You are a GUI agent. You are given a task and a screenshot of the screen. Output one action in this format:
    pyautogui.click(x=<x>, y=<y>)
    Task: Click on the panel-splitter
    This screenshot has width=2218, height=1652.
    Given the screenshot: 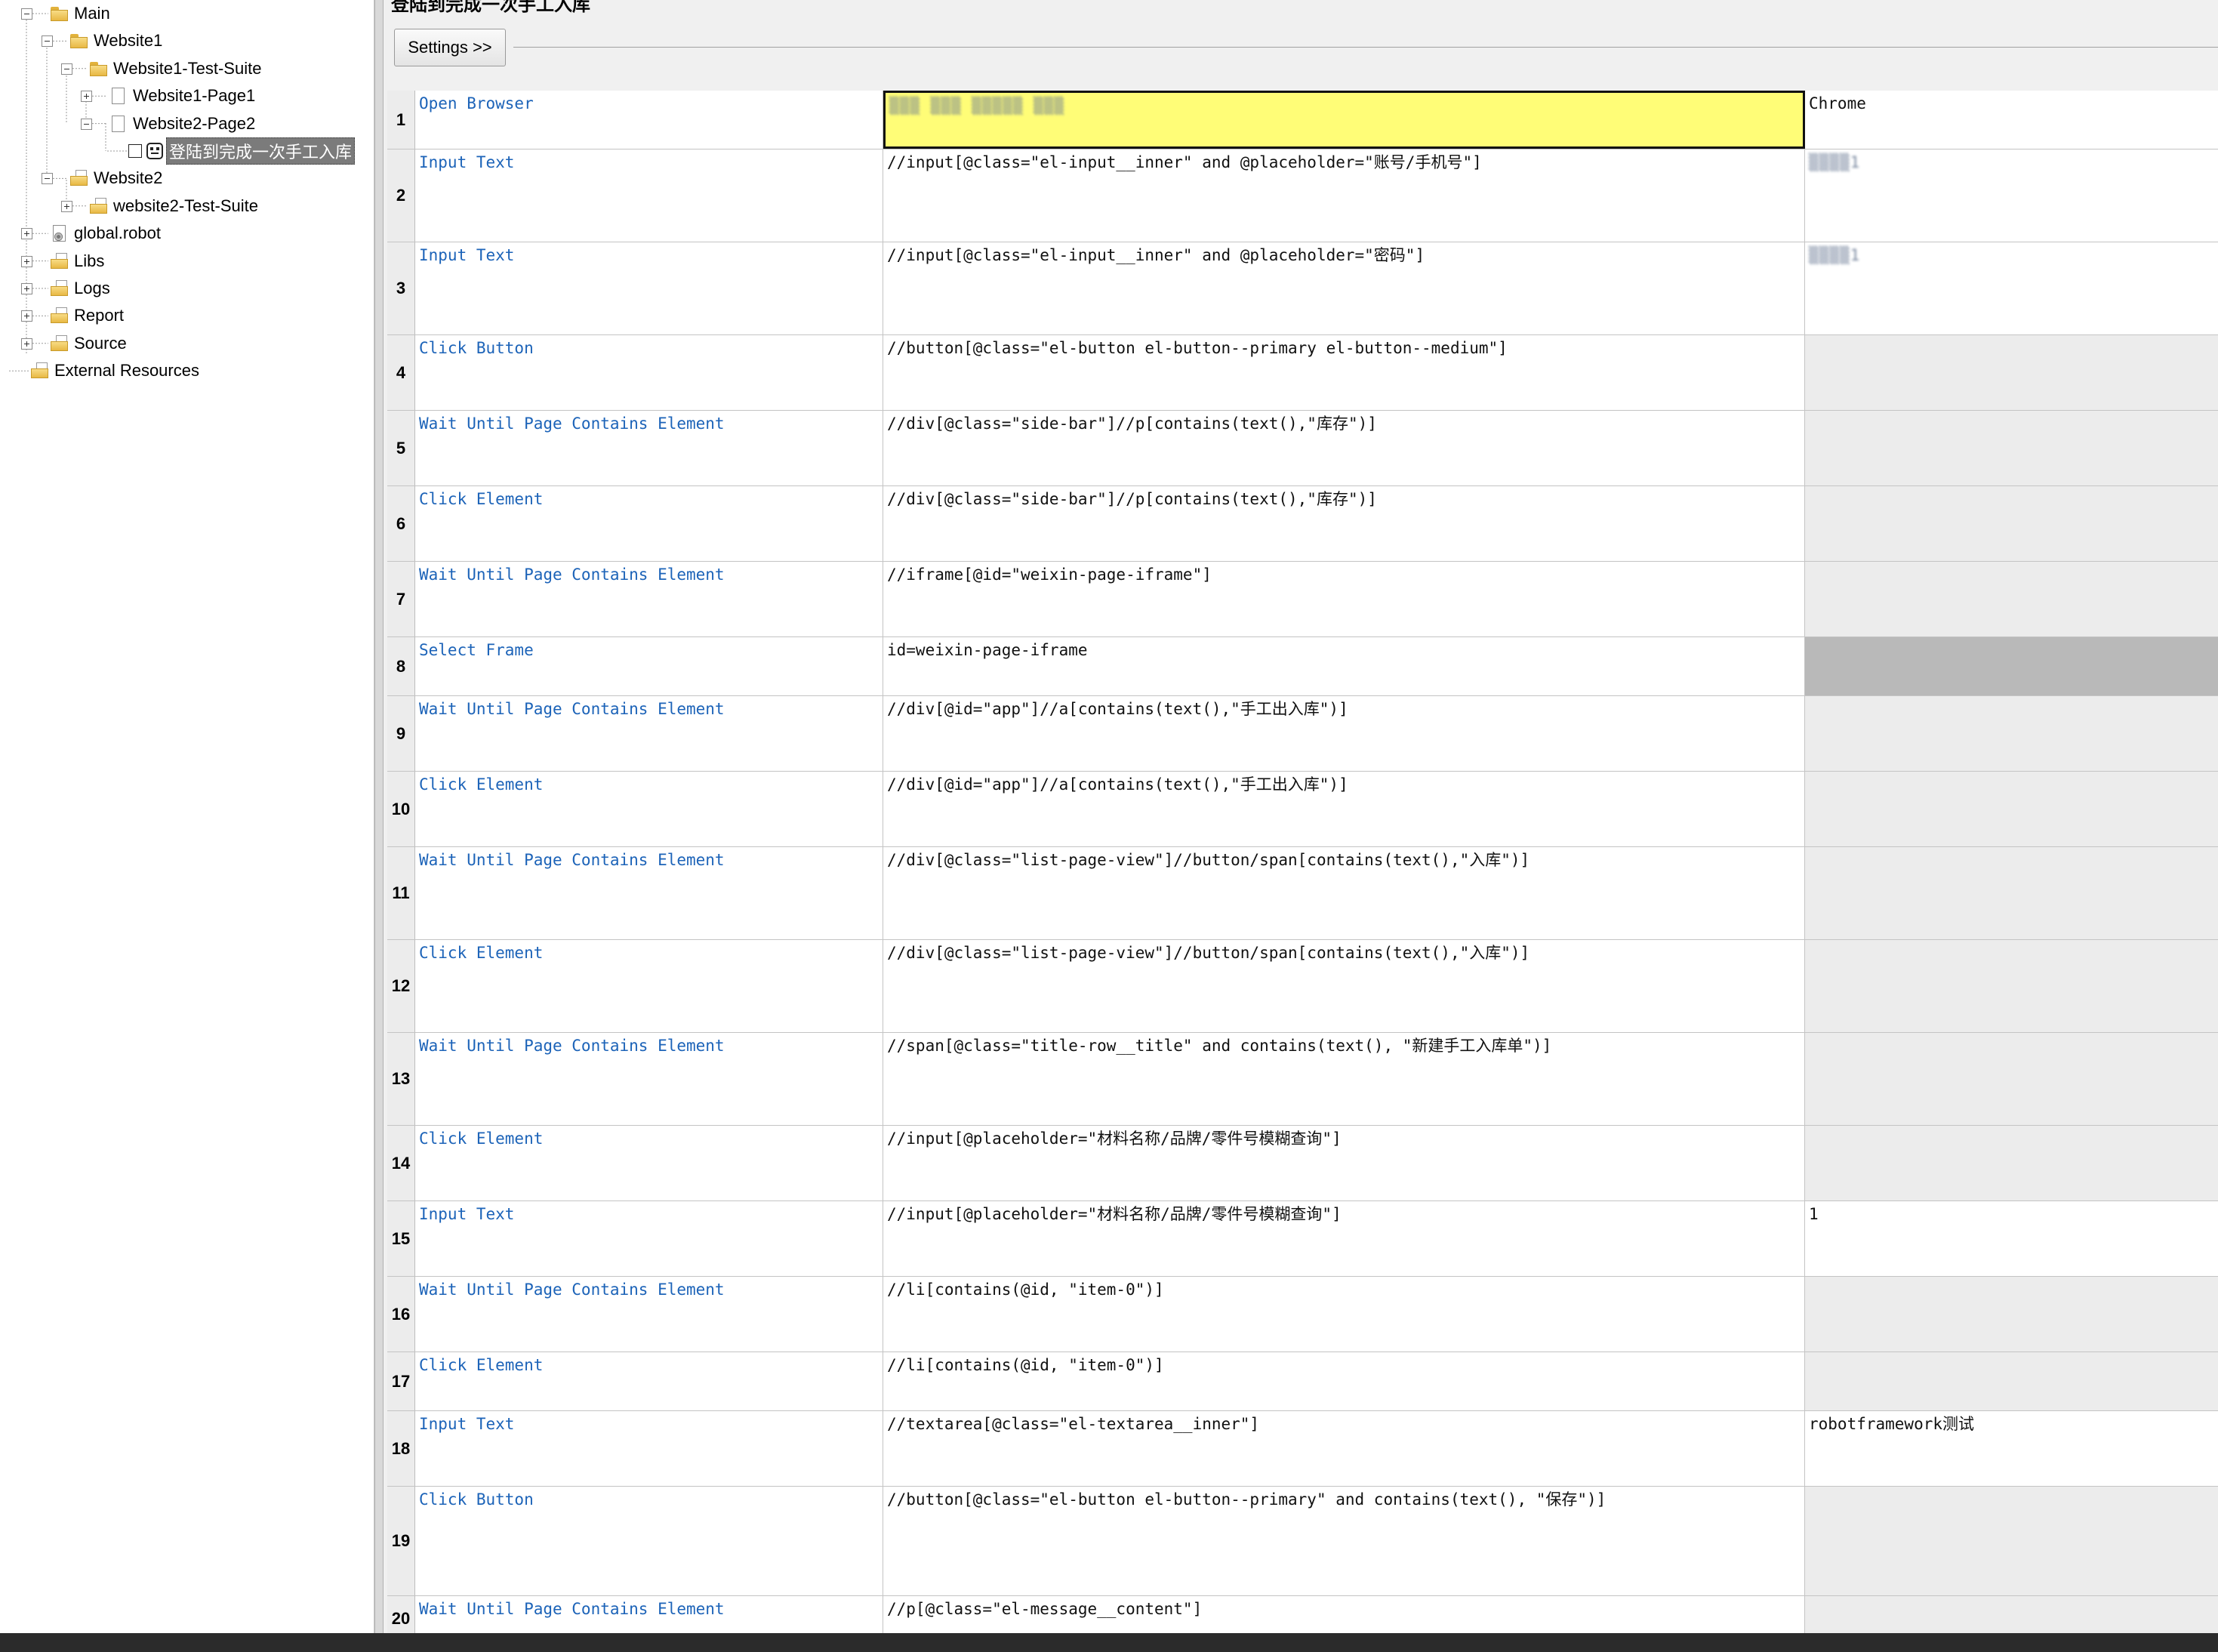 What is the action you would take?
    pyautogui.click(x=379, y=817)
    